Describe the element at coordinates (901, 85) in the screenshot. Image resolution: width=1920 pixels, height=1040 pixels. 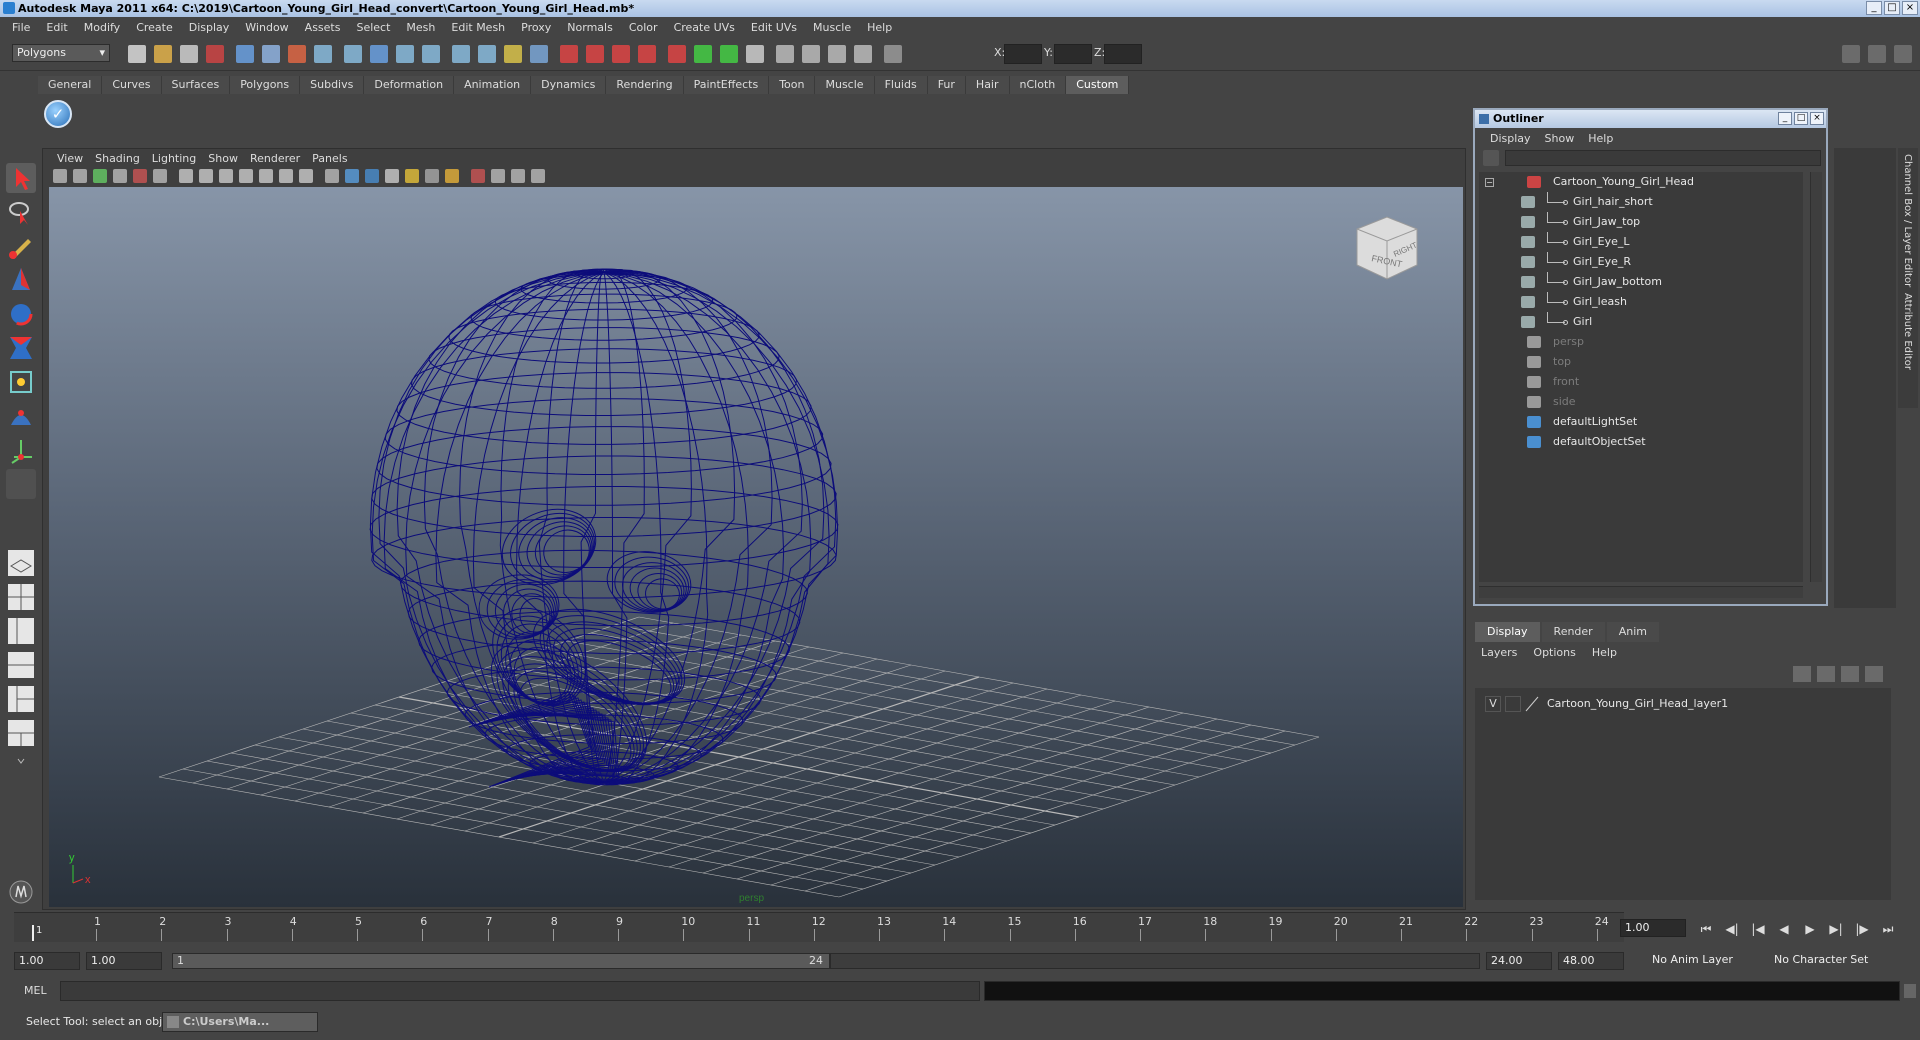
I see `shelf-tab-fluids: Fluids` at that location.